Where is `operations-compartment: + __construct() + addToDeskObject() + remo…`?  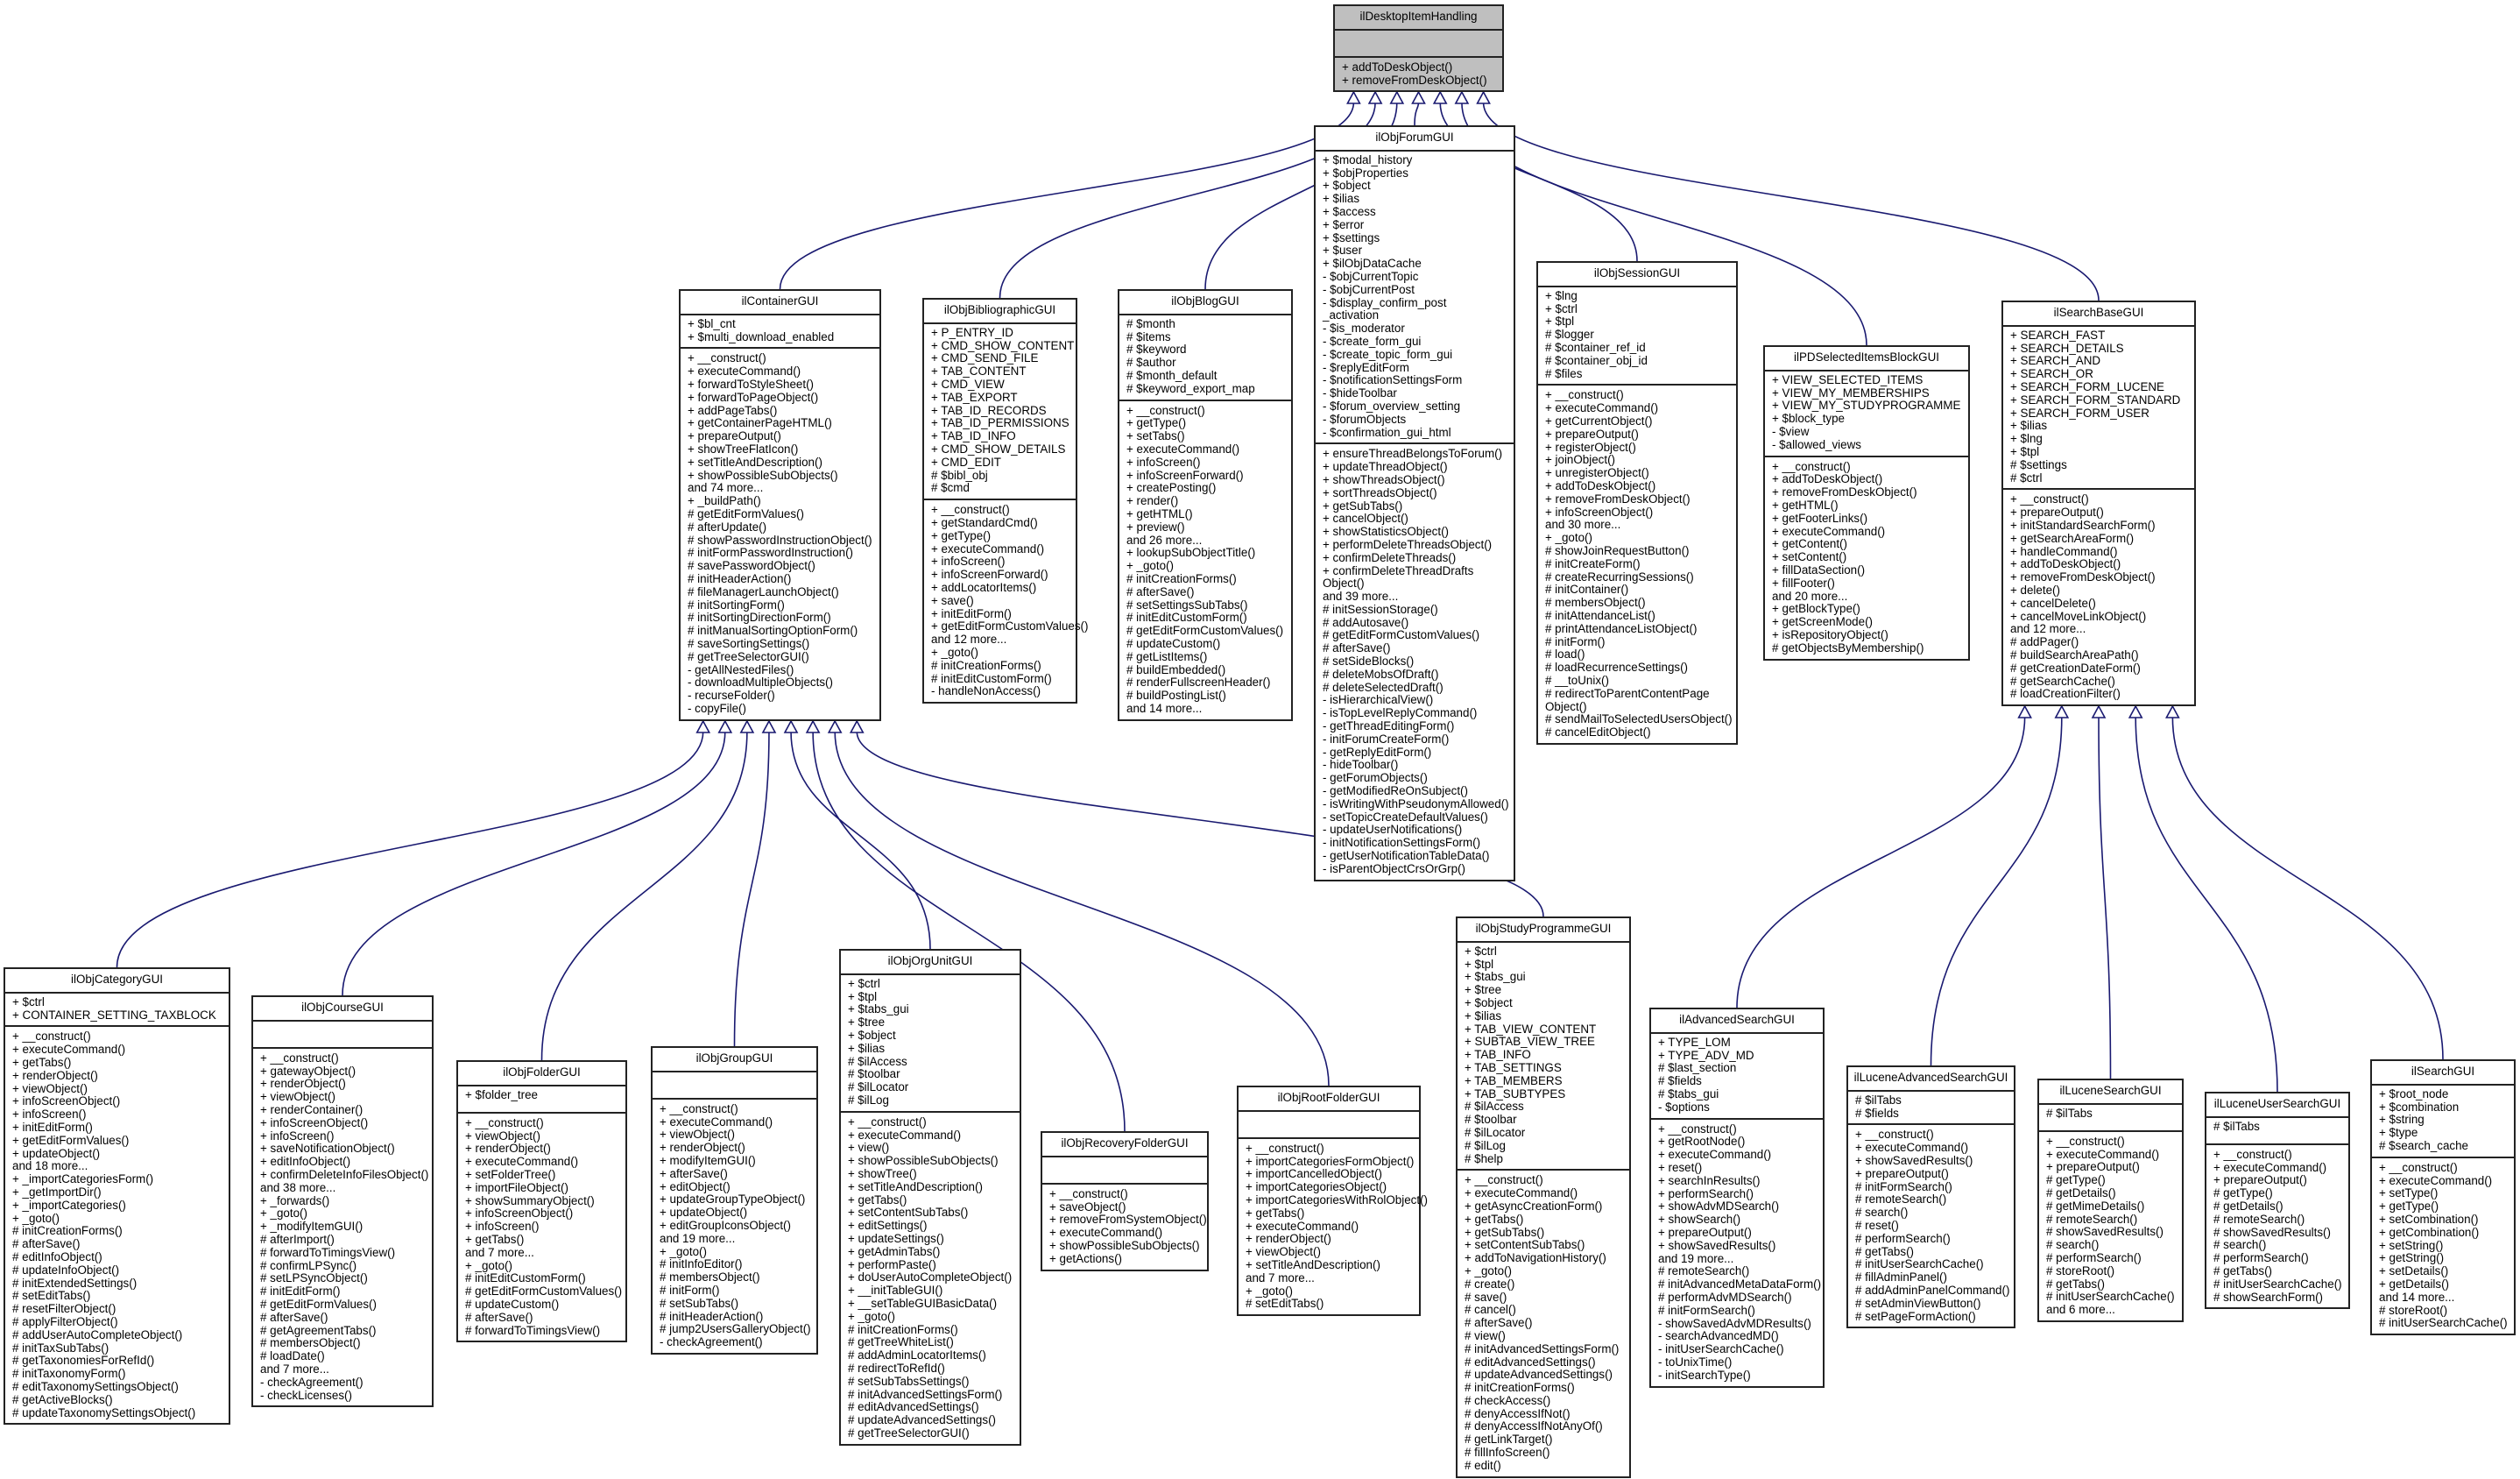
operations-compartment: + __construct() + addToDeskObject() + remo… is located at coordinates (1866, 558).